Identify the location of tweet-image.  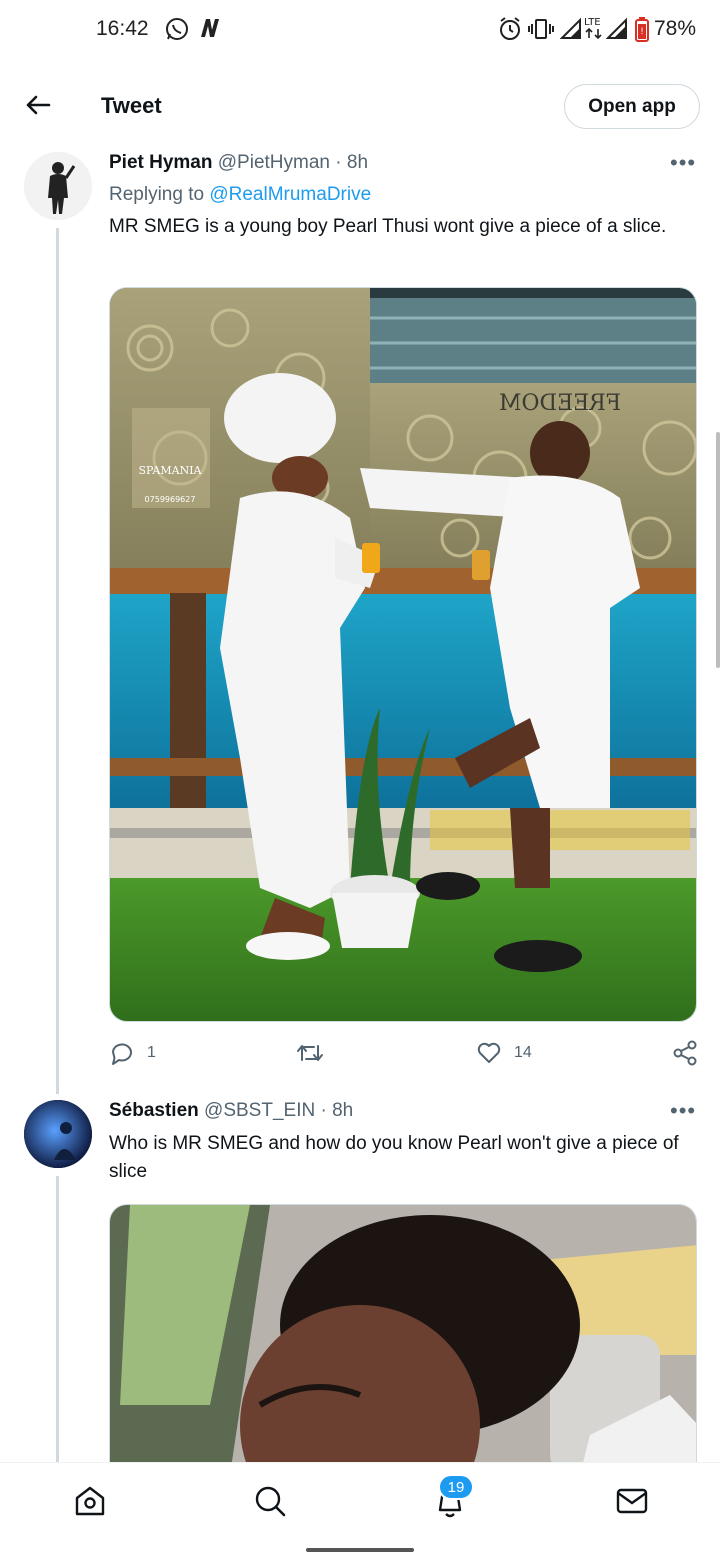
(403, 1339).